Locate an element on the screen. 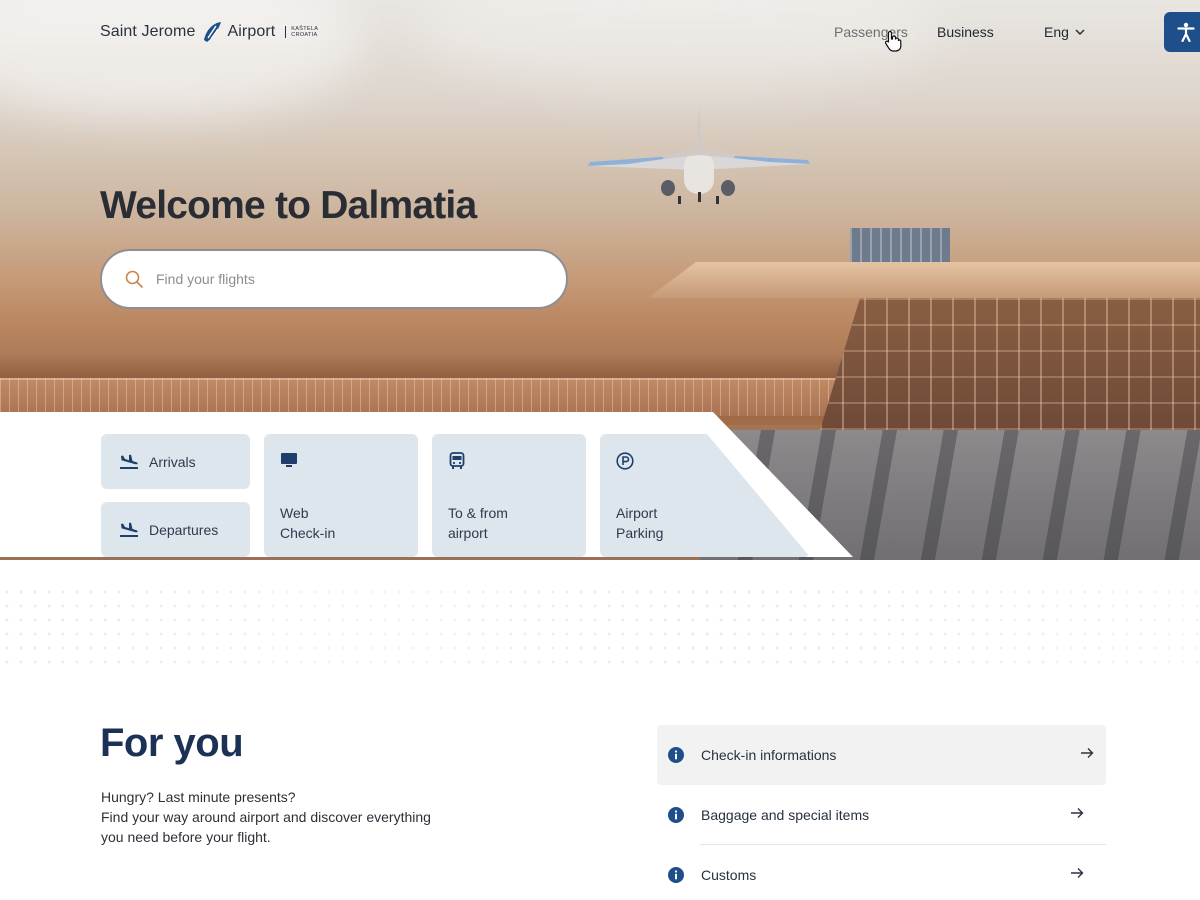 This screenshot has height=900, width=1200. airplane-image is located at coordinates (699, 155).